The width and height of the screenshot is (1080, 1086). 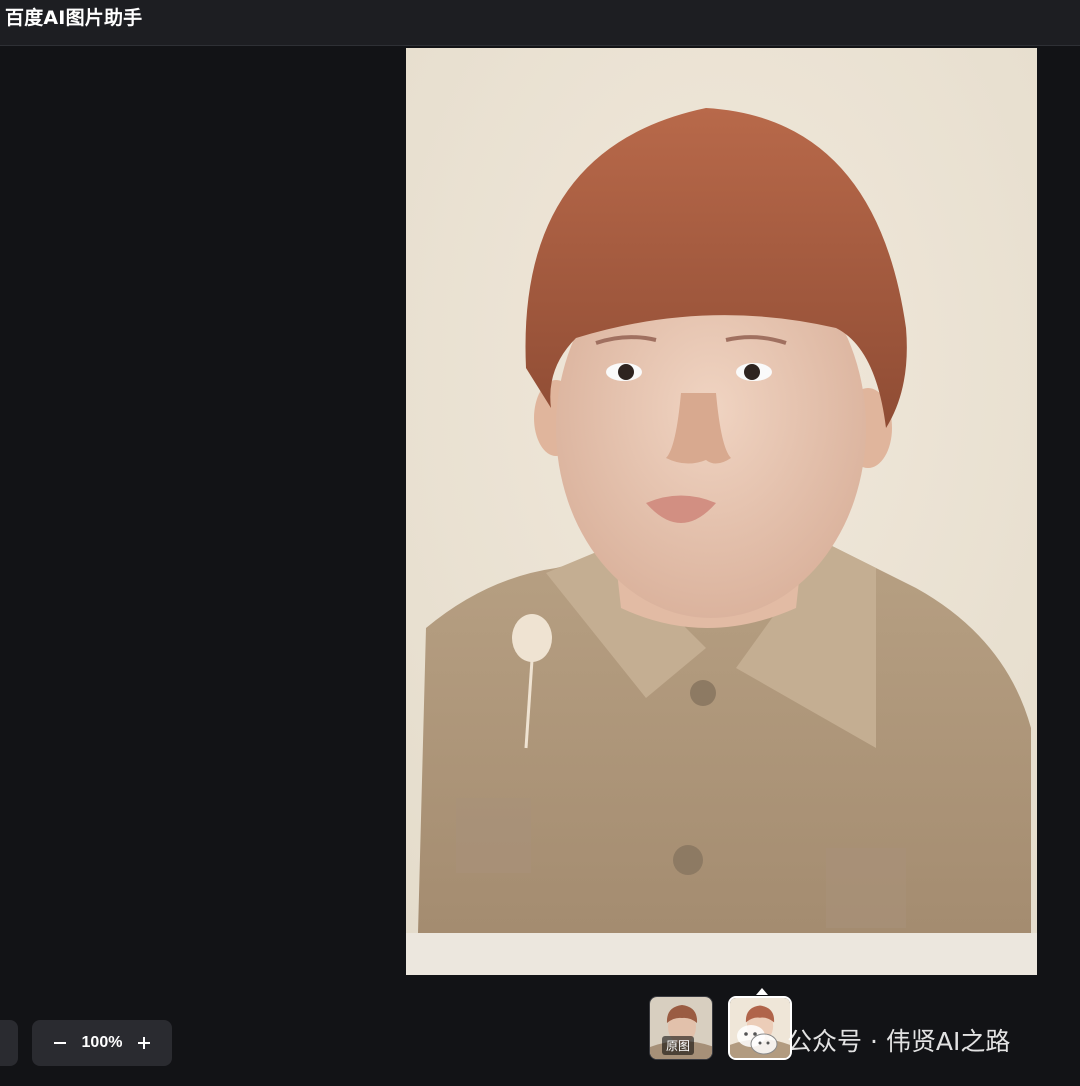 What do you see at coordinates (9, 1043) in the screenshot?
I see `side-panel-toggle` at bounding box center [9, 1043].